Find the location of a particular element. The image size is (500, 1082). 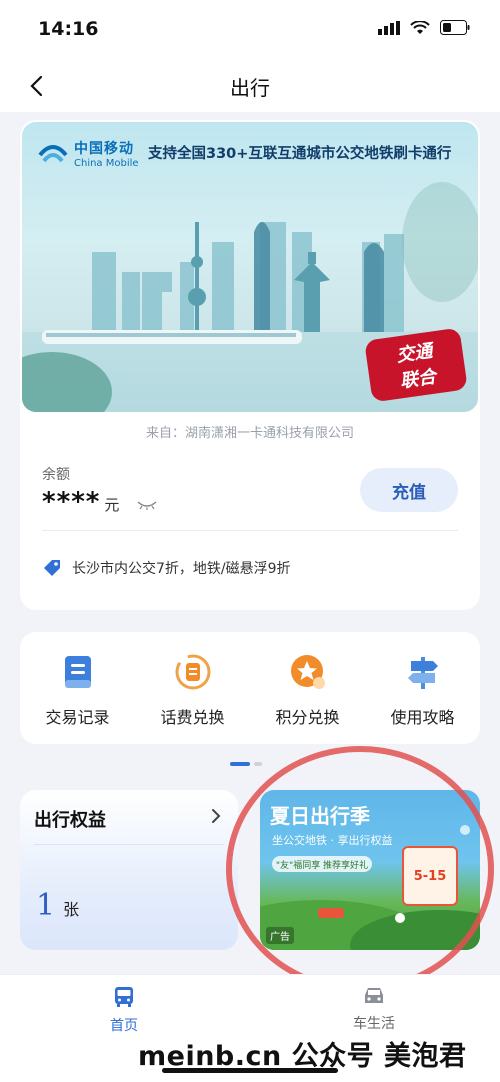

balance-value: **** 元 is located at coordinates (99, 502).